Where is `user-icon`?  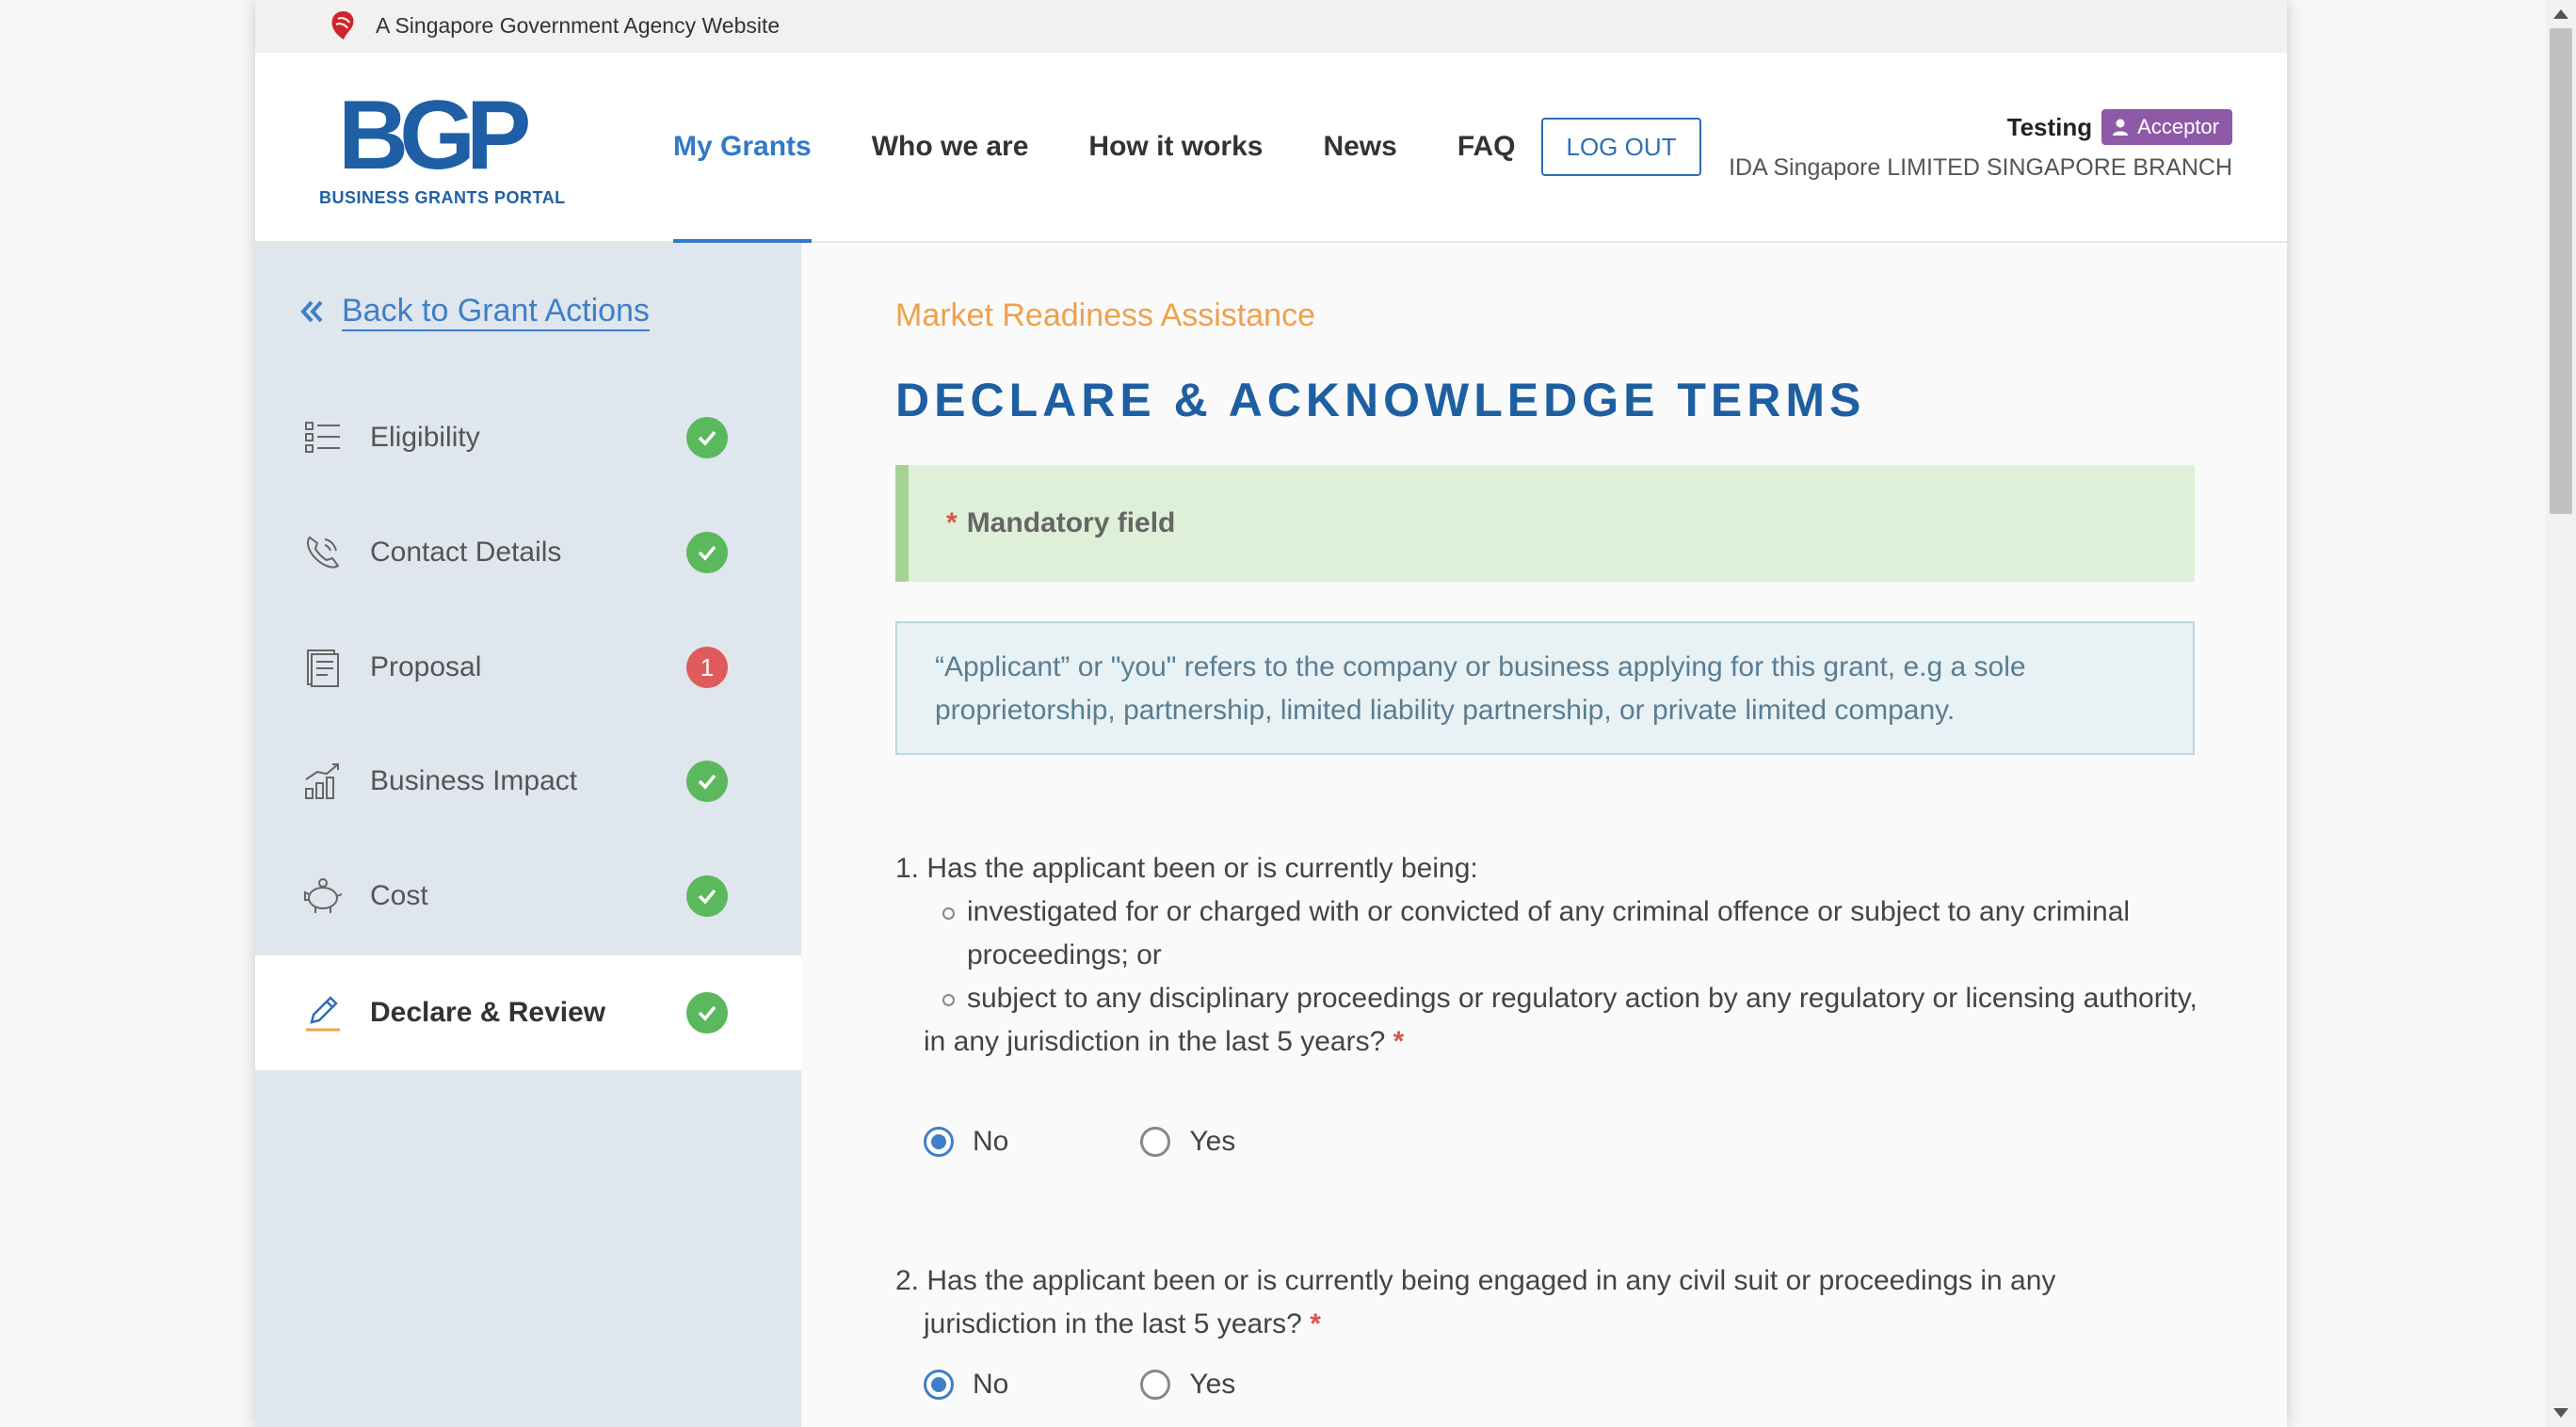 user-icon is located at coordinates (2121, 127).